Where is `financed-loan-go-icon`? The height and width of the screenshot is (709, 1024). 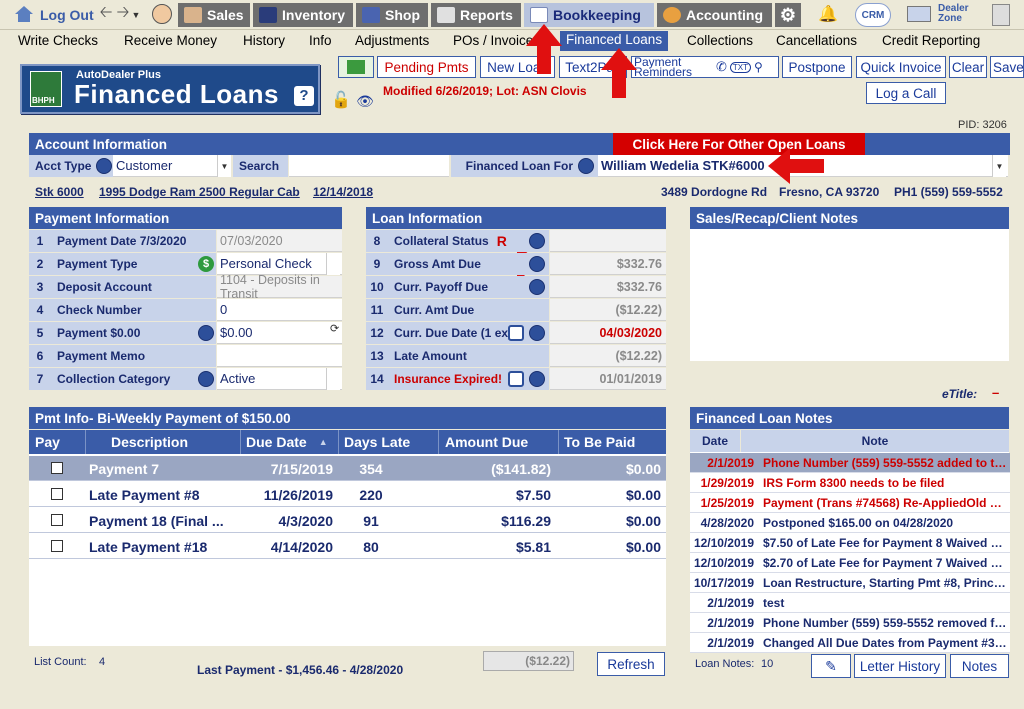 financed-loan-go-icon is located at coordinates (586, 166).